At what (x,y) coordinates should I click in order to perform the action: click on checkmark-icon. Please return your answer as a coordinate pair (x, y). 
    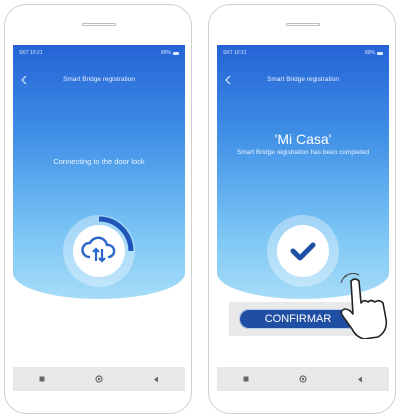
    Looking at the image, I should click on (303, 251).